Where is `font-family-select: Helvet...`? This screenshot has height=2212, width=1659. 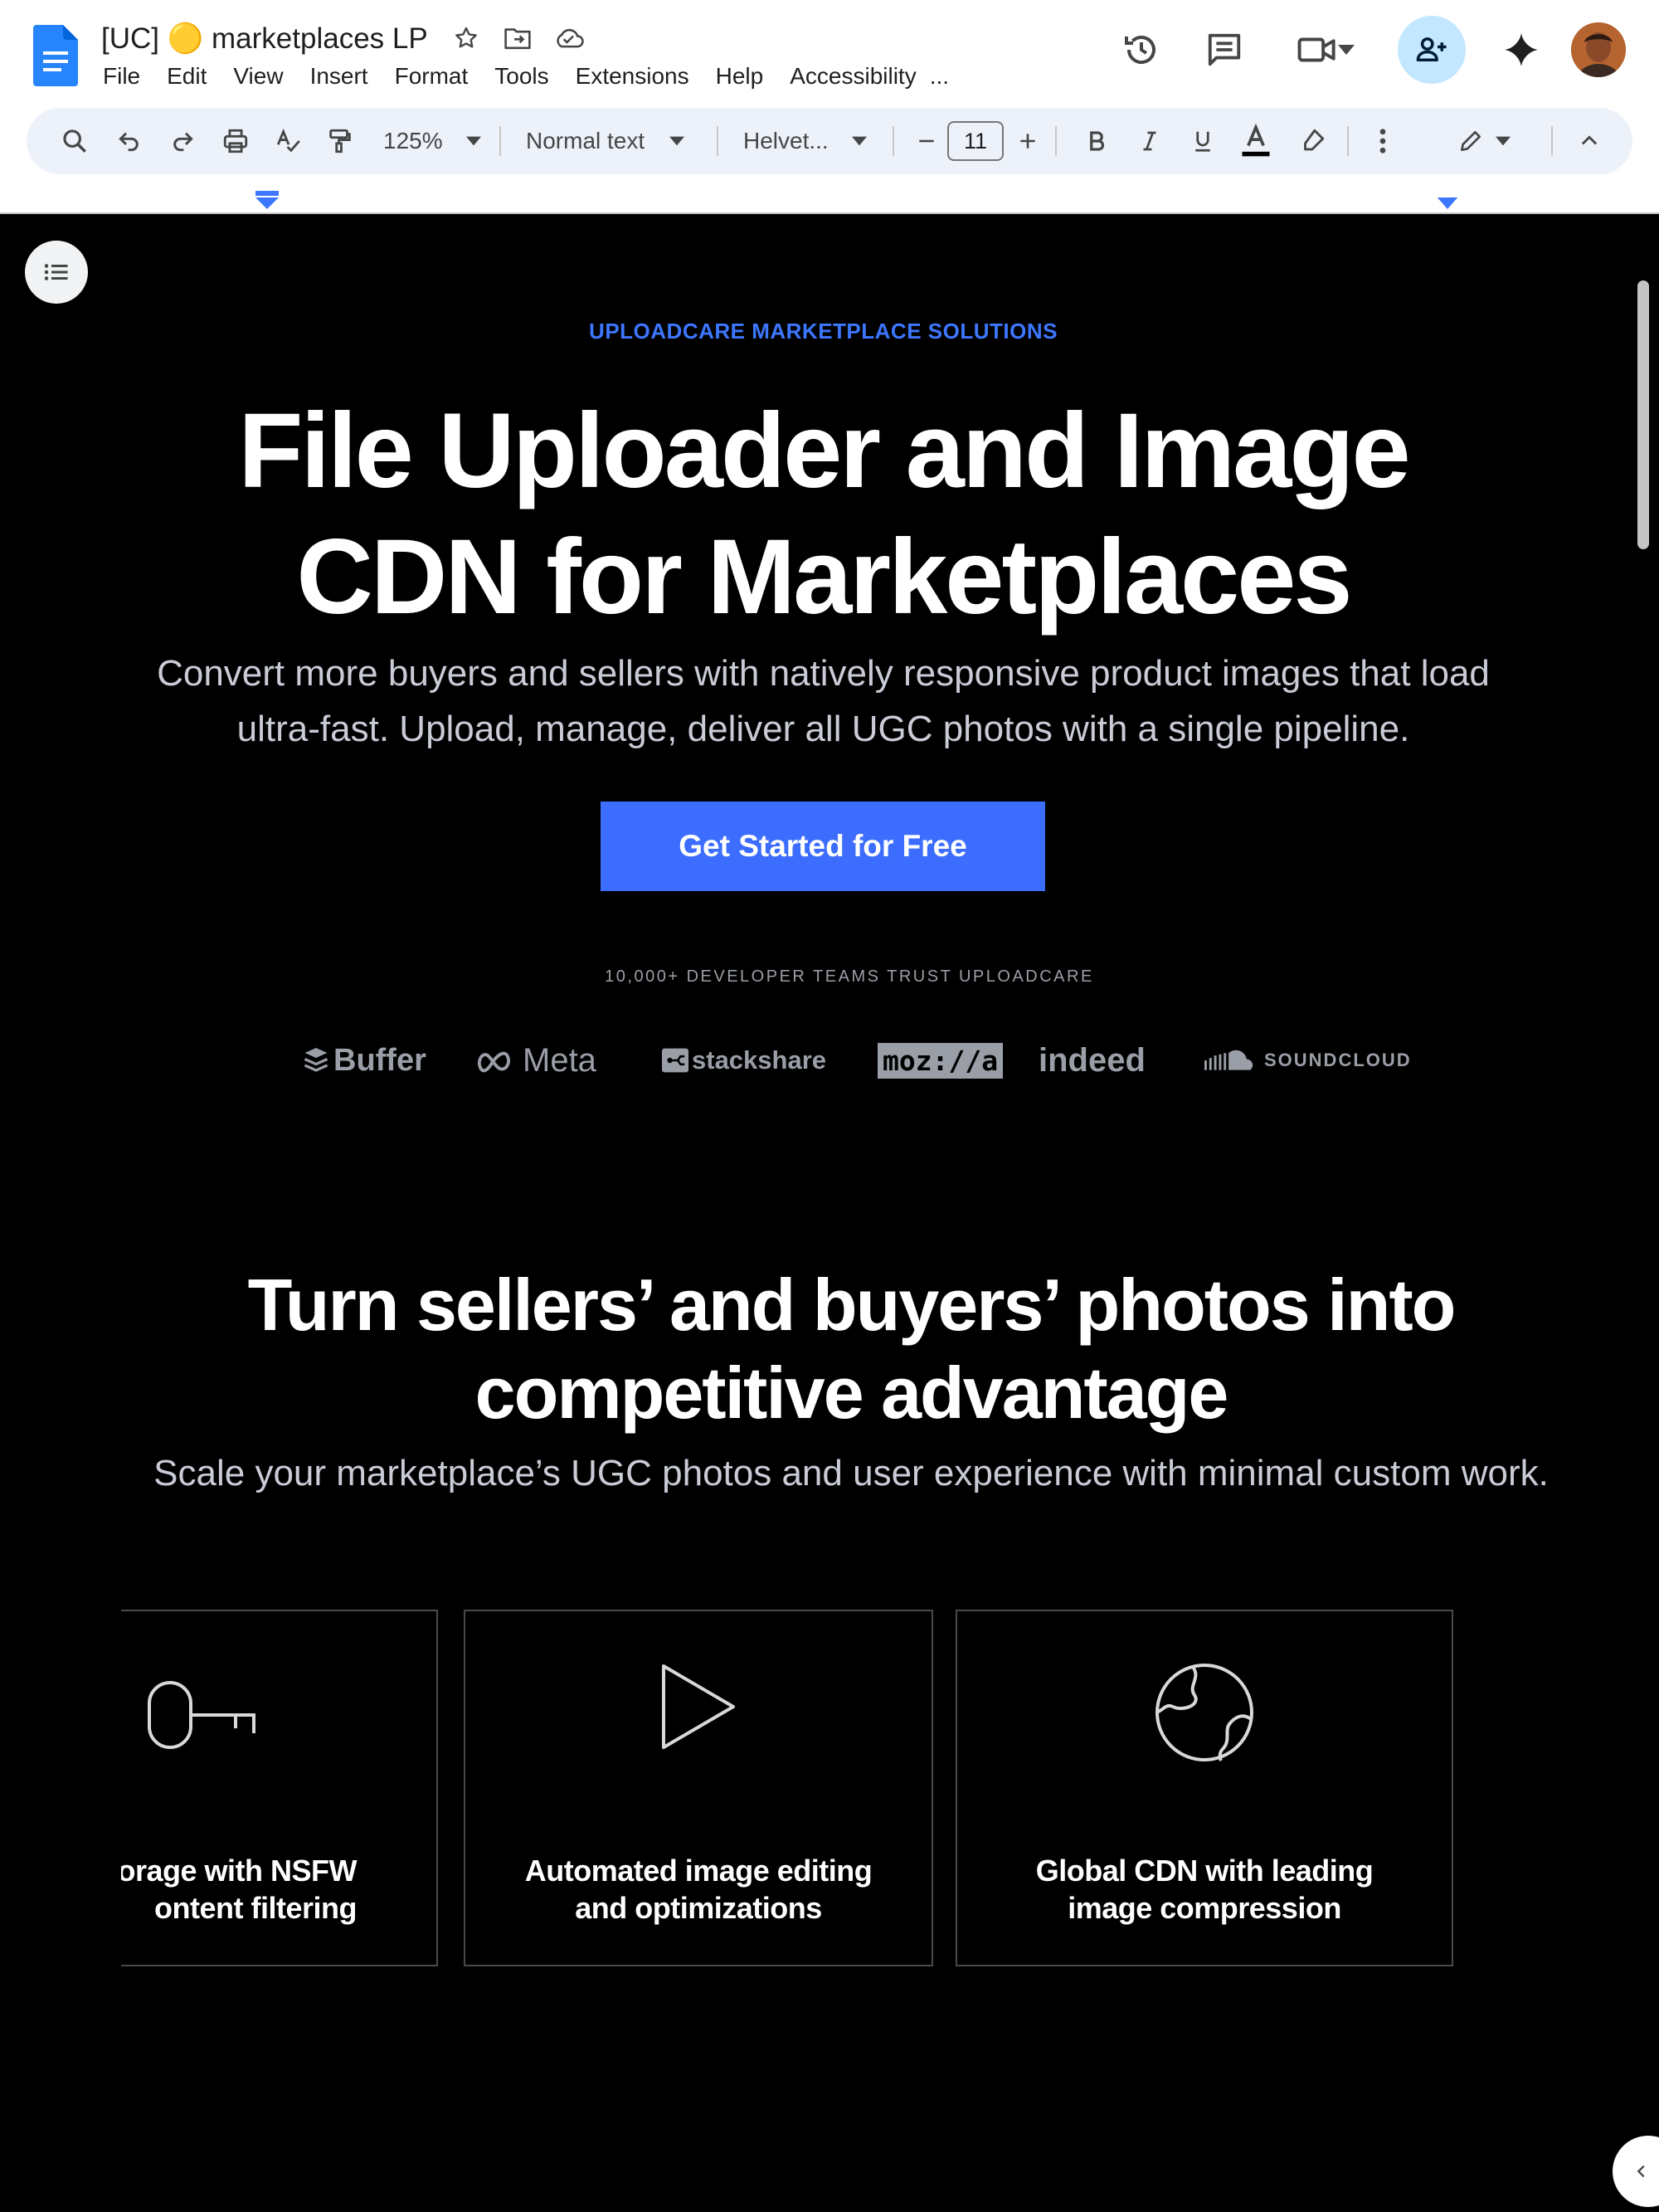 font-family-select: Helvet... is located at coordinates (822, 141).